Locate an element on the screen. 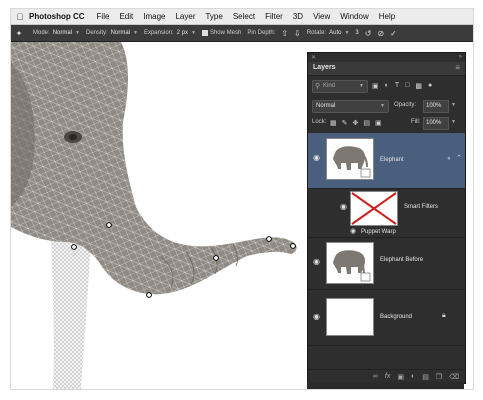 The image size is (483, 400). smart-object-filter-icon: ▩ is located at coordinates (418, 86).